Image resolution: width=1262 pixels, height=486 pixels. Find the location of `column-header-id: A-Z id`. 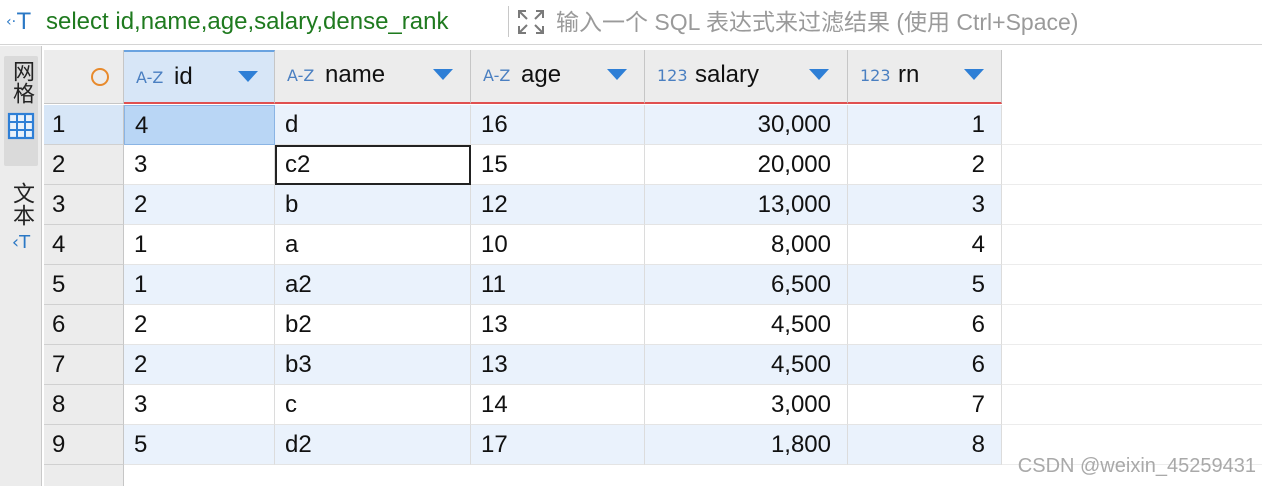

column-header-id: A-Z id is located at coordinates (199, 77).